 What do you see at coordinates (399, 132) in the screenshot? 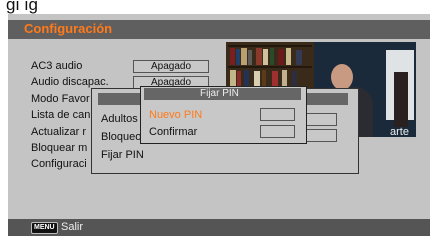
I see `channel-logo: arte` at bounding box center [399, 132].